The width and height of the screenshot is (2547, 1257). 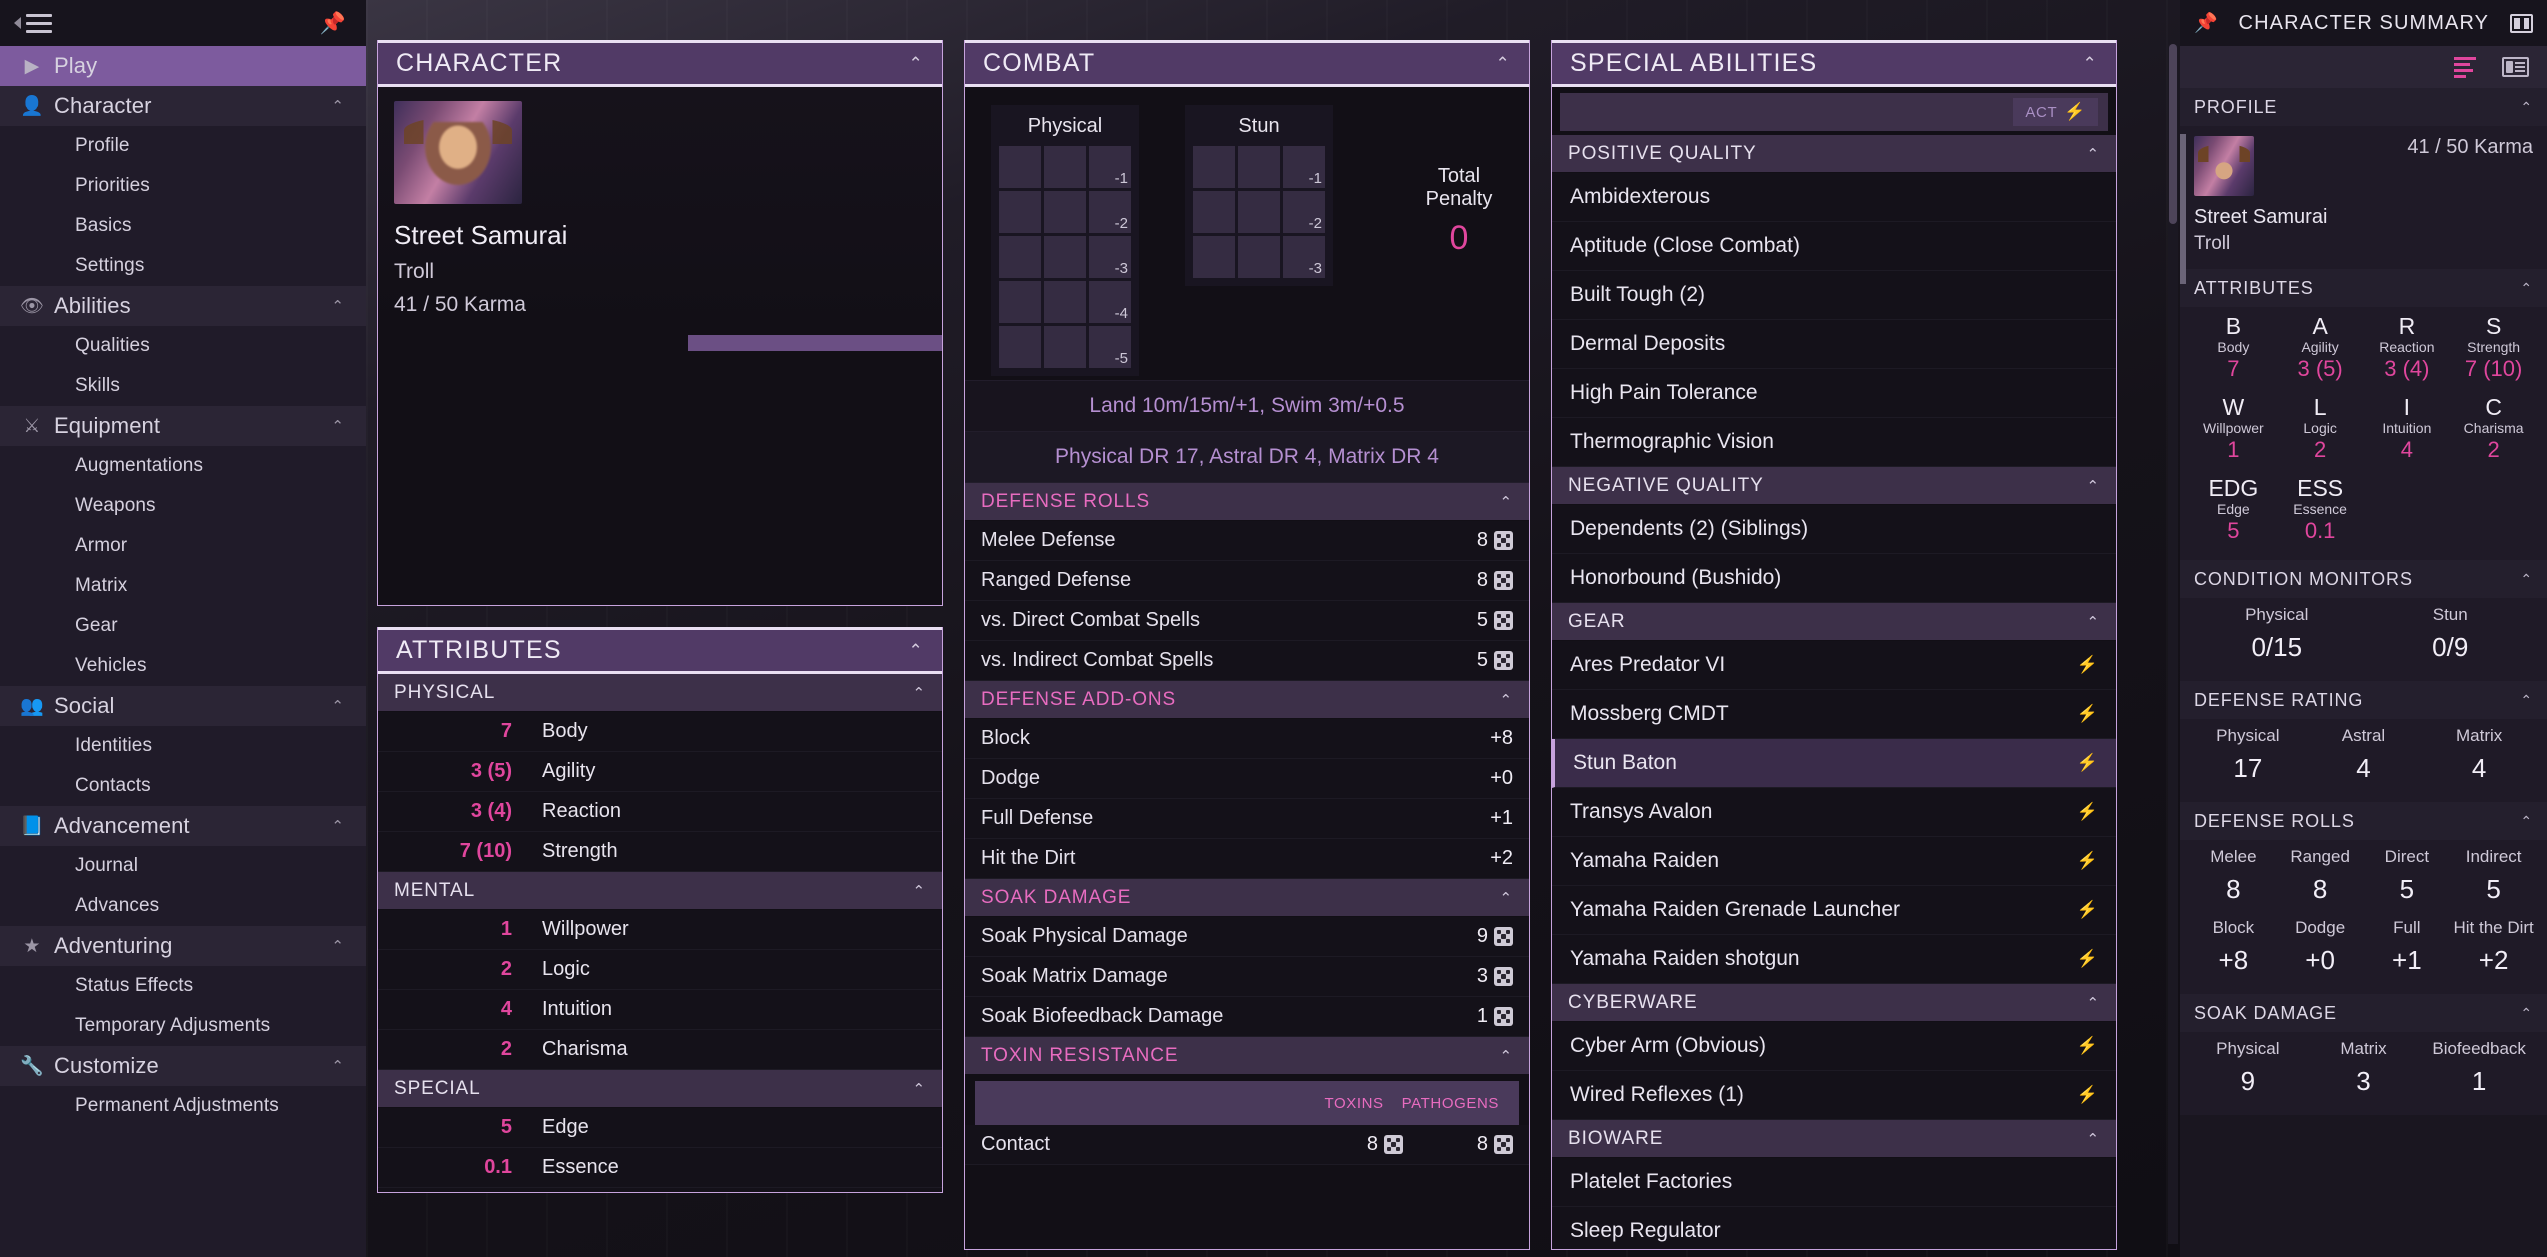 What do you see at coordinates (183, 186) in the screenshot?
I see `sidebar-item-priorities: Priorities` at bounding box center [183, 186].